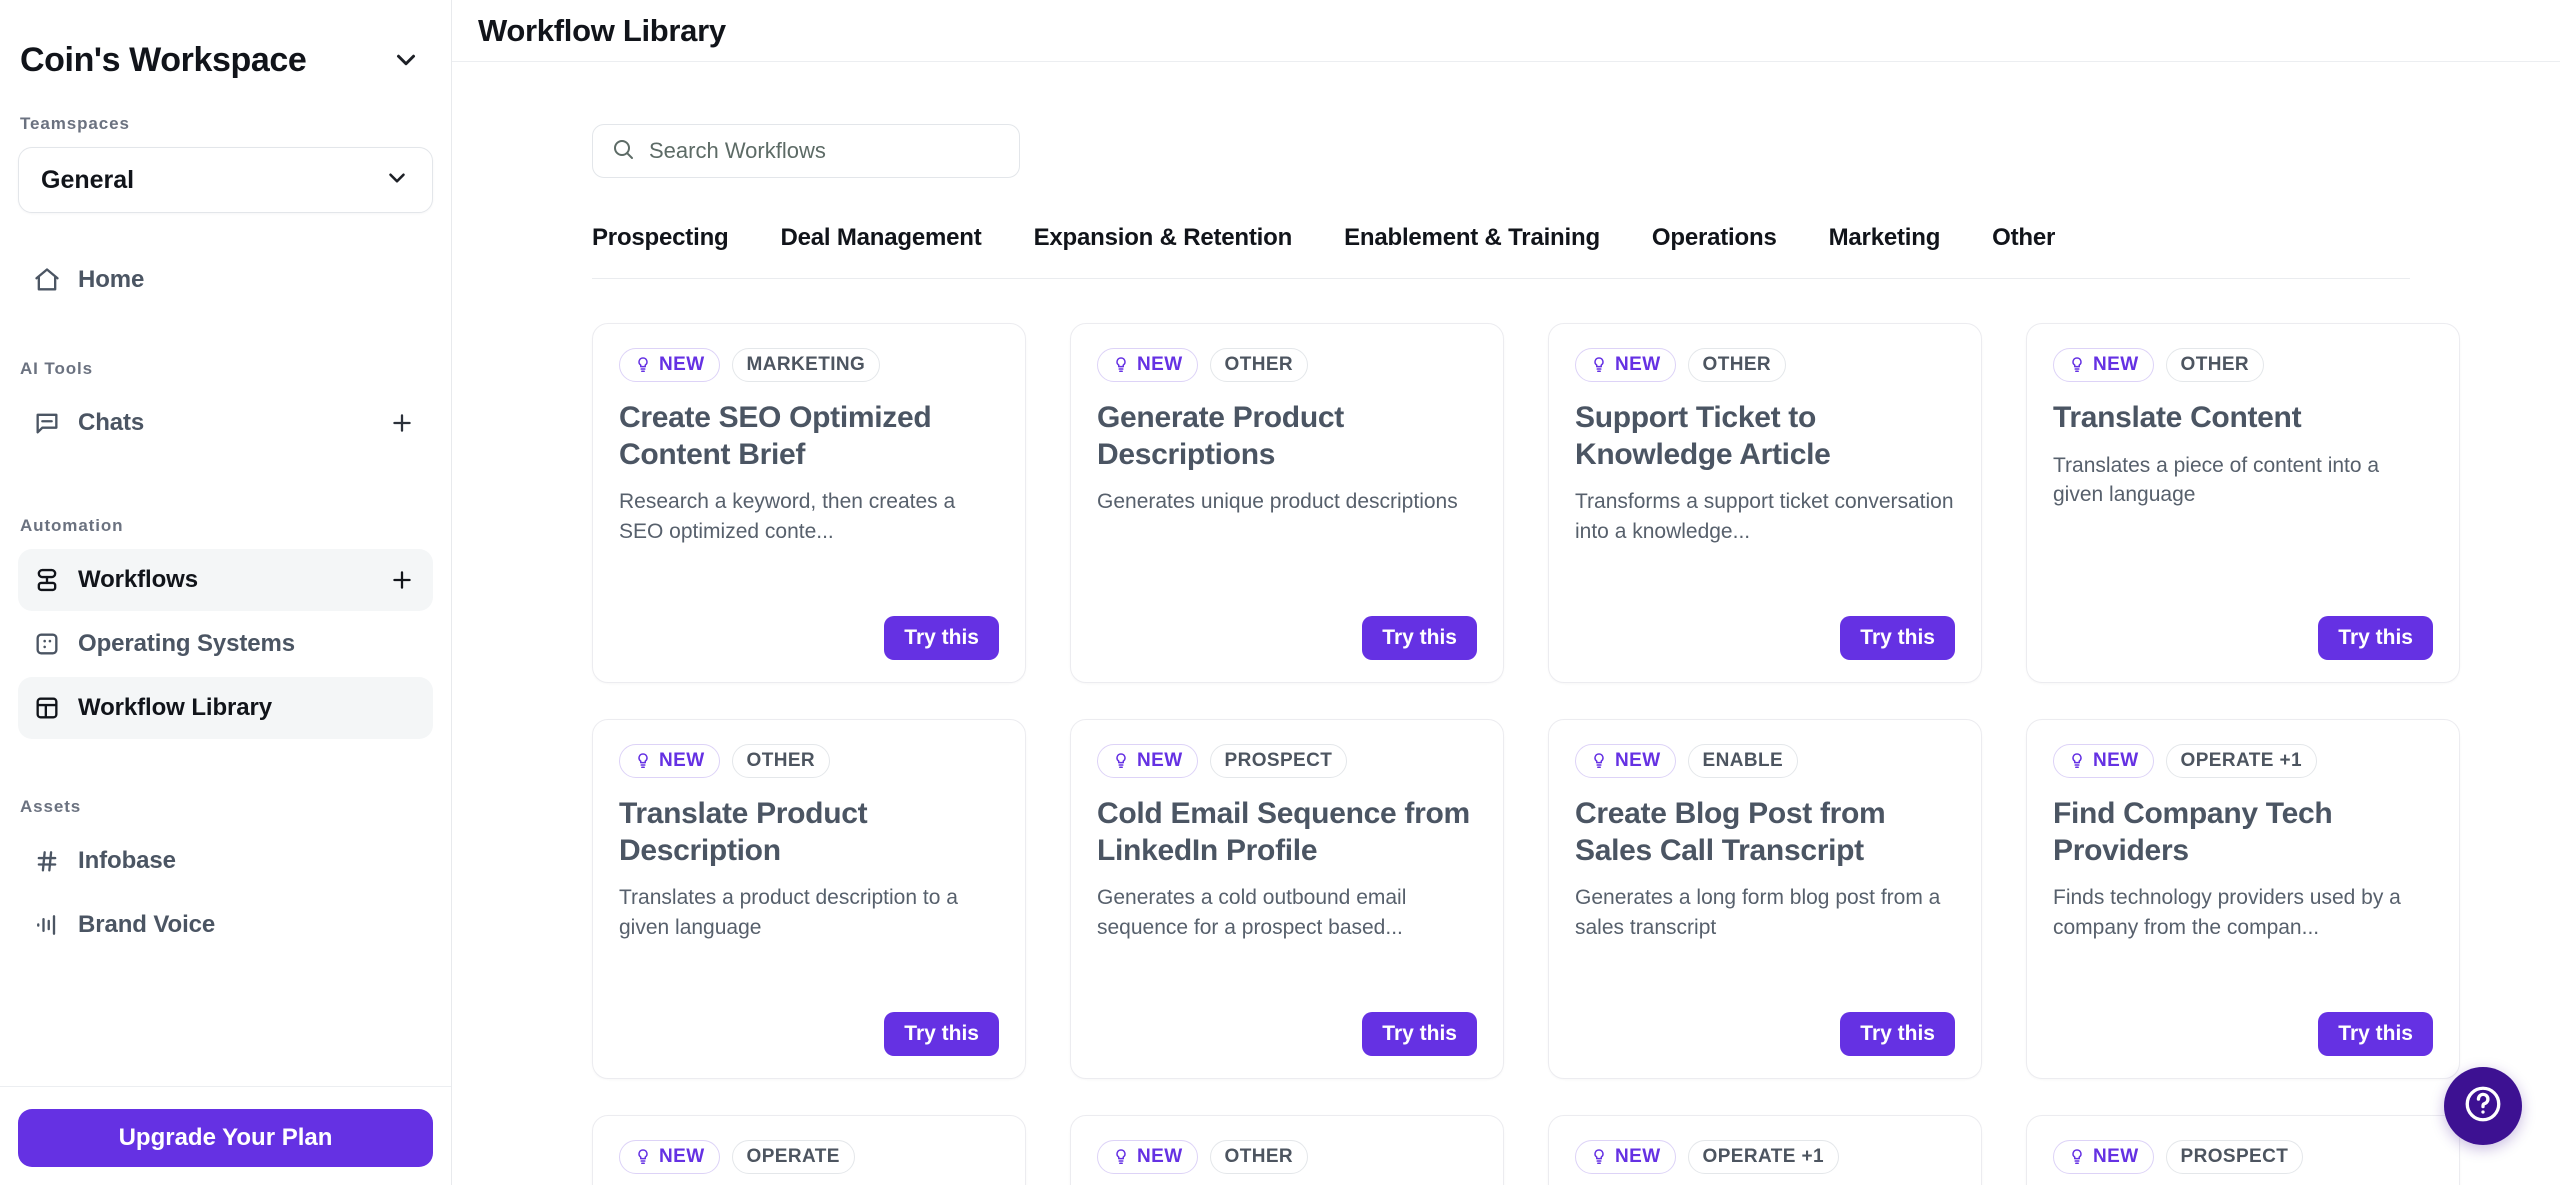  What do you see at coordinates (881, 251) in the screenshot?
I see `tab-deal-management: Deal Management` at bounding box center [881, 251].